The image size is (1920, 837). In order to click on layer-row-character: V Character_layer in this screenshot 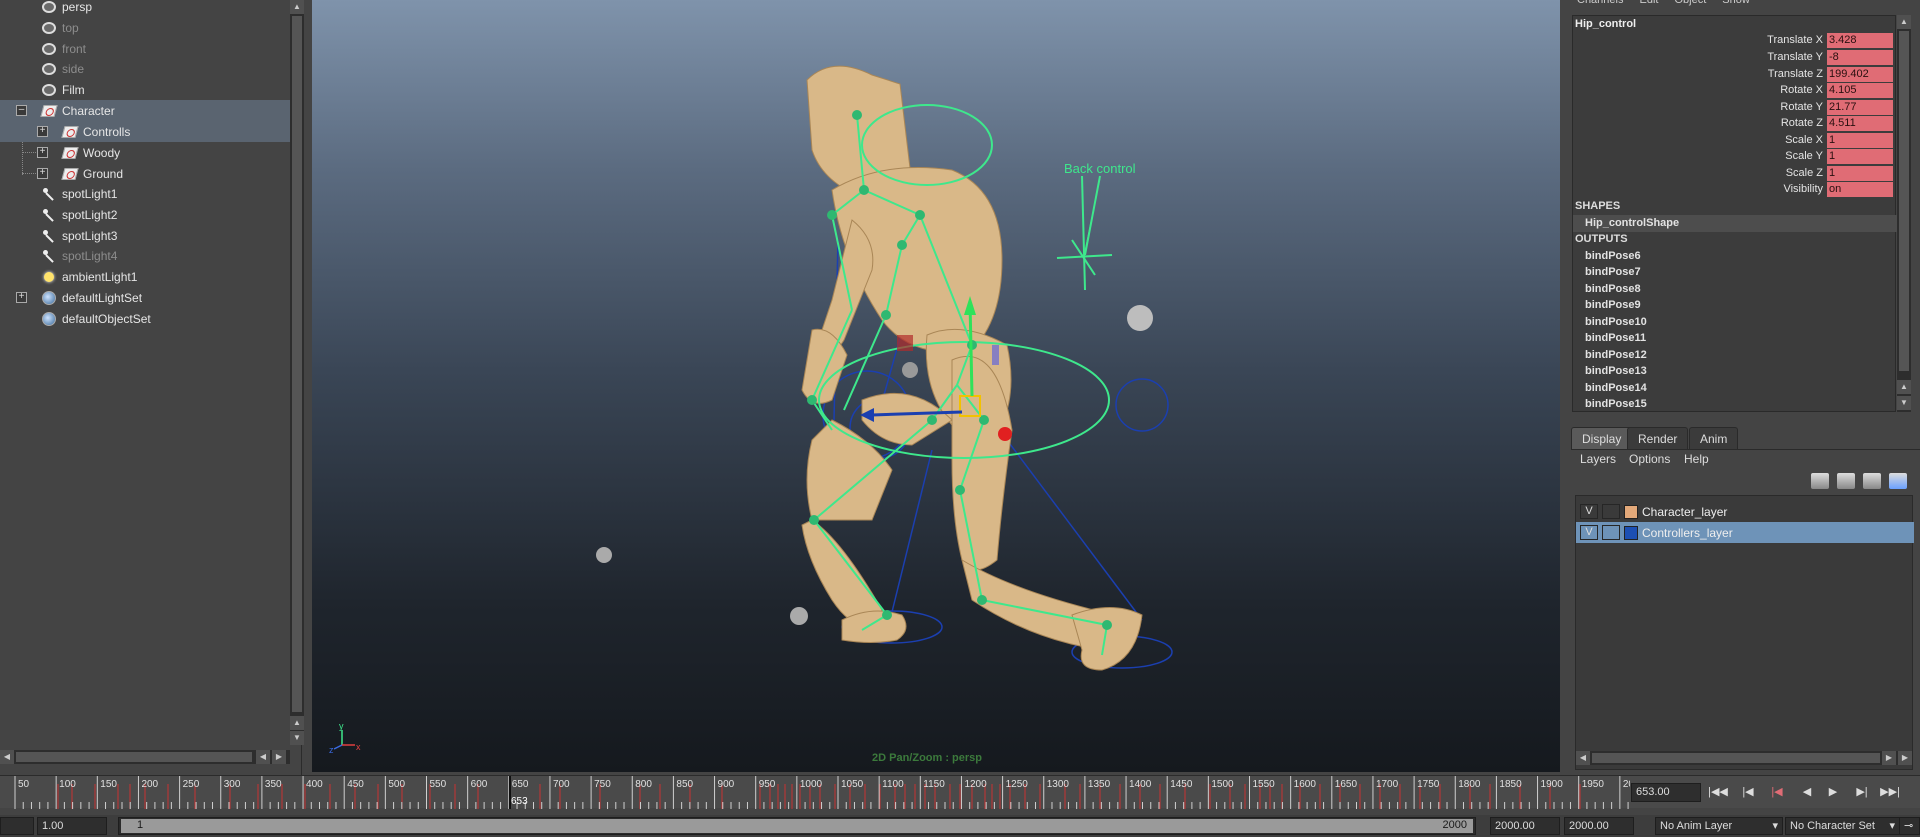, I will do `click(1745, 511)`.